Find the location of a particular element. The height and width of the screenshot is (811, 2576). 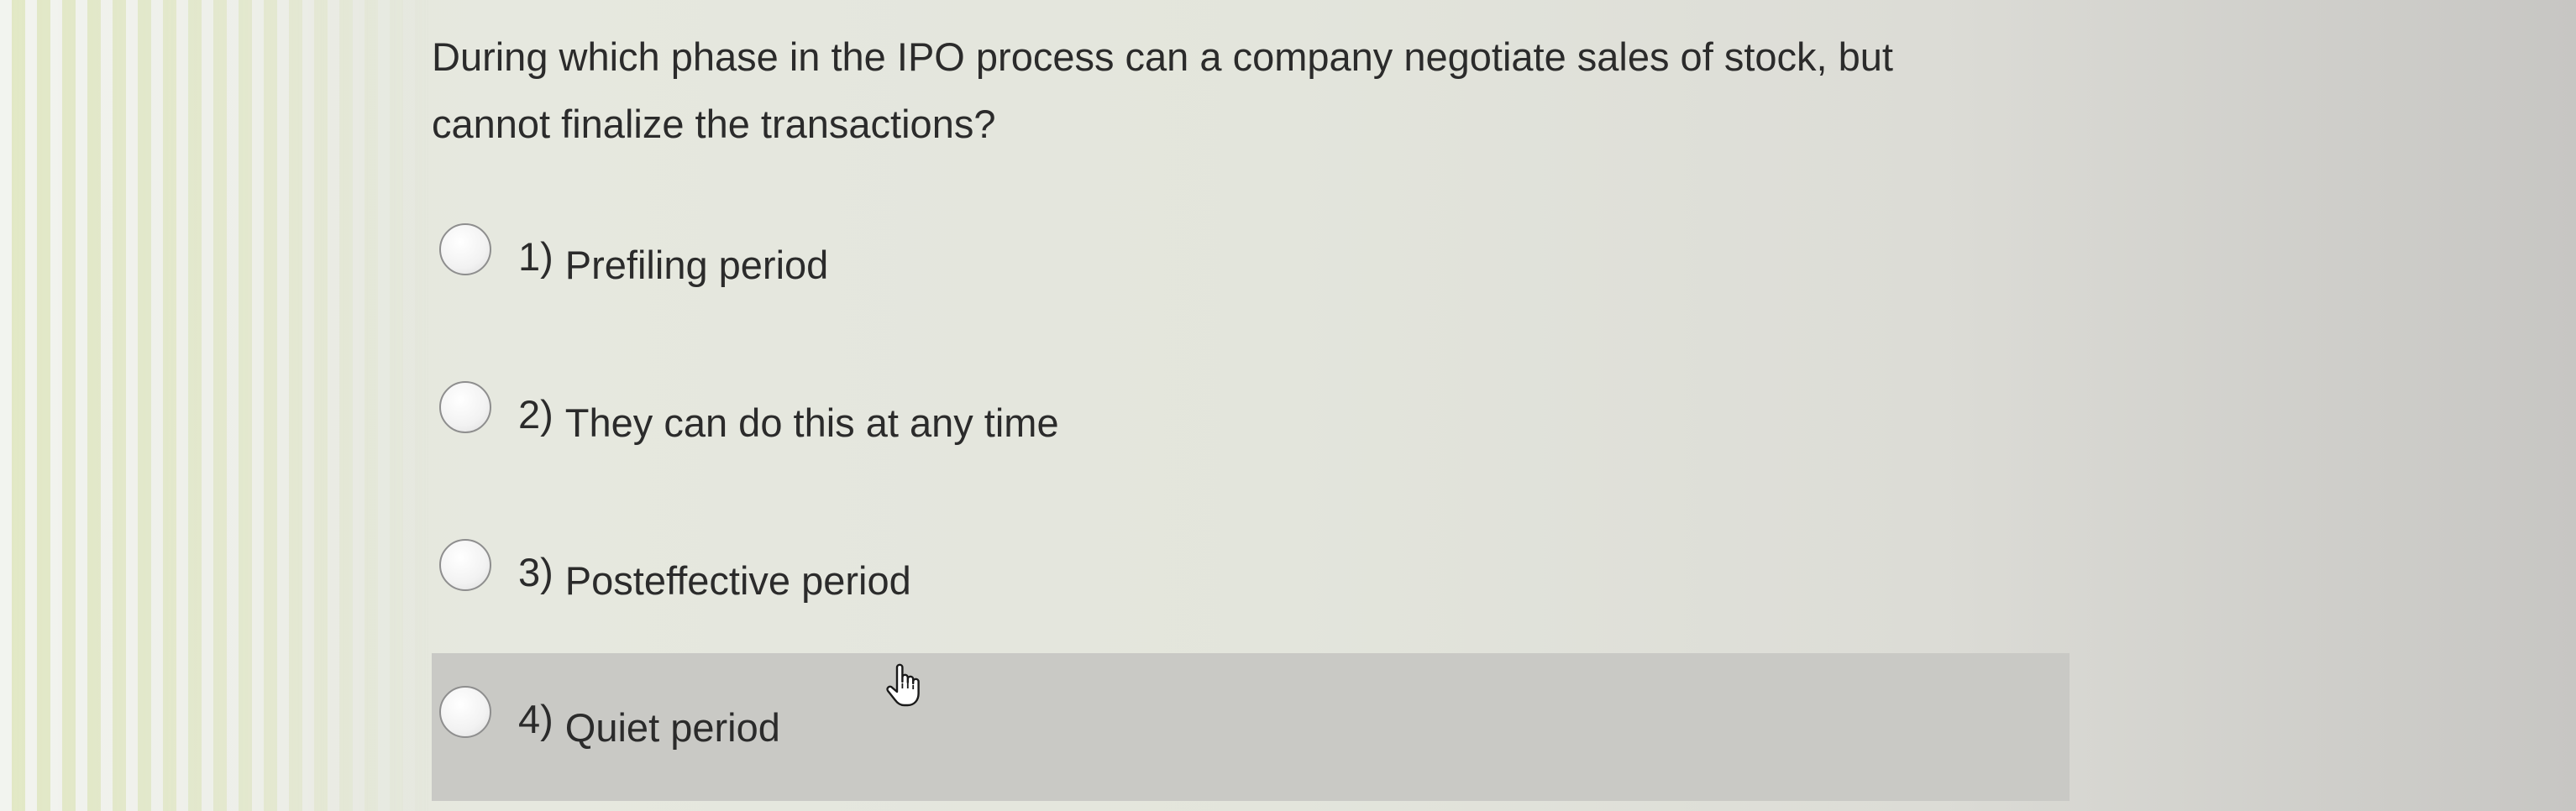

answer-option-3: 3) Posteffective period is located at coordinates (1251, 580).